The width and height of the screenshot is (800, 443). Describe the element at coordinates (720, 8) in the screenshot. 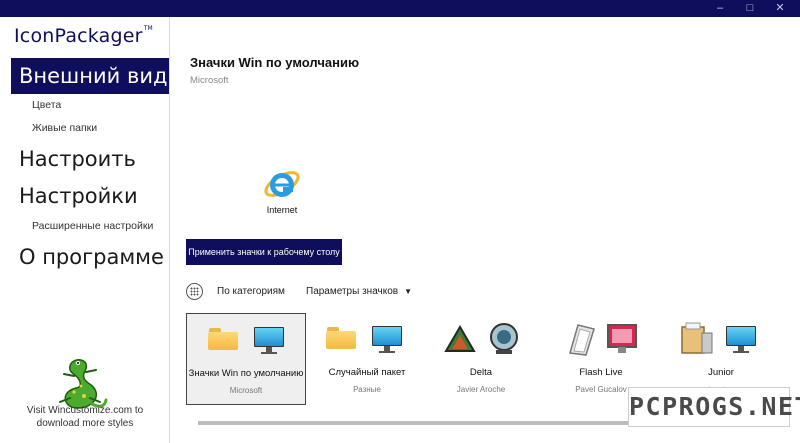

I see `minimize-button: –` at that location.